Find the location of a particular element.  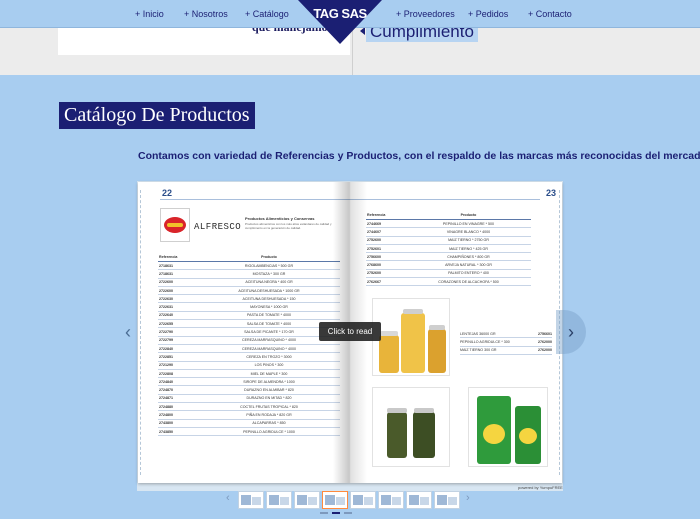

cell-product: PASTA DE TOMATE * 4000 is located at coordinates (268, 315).